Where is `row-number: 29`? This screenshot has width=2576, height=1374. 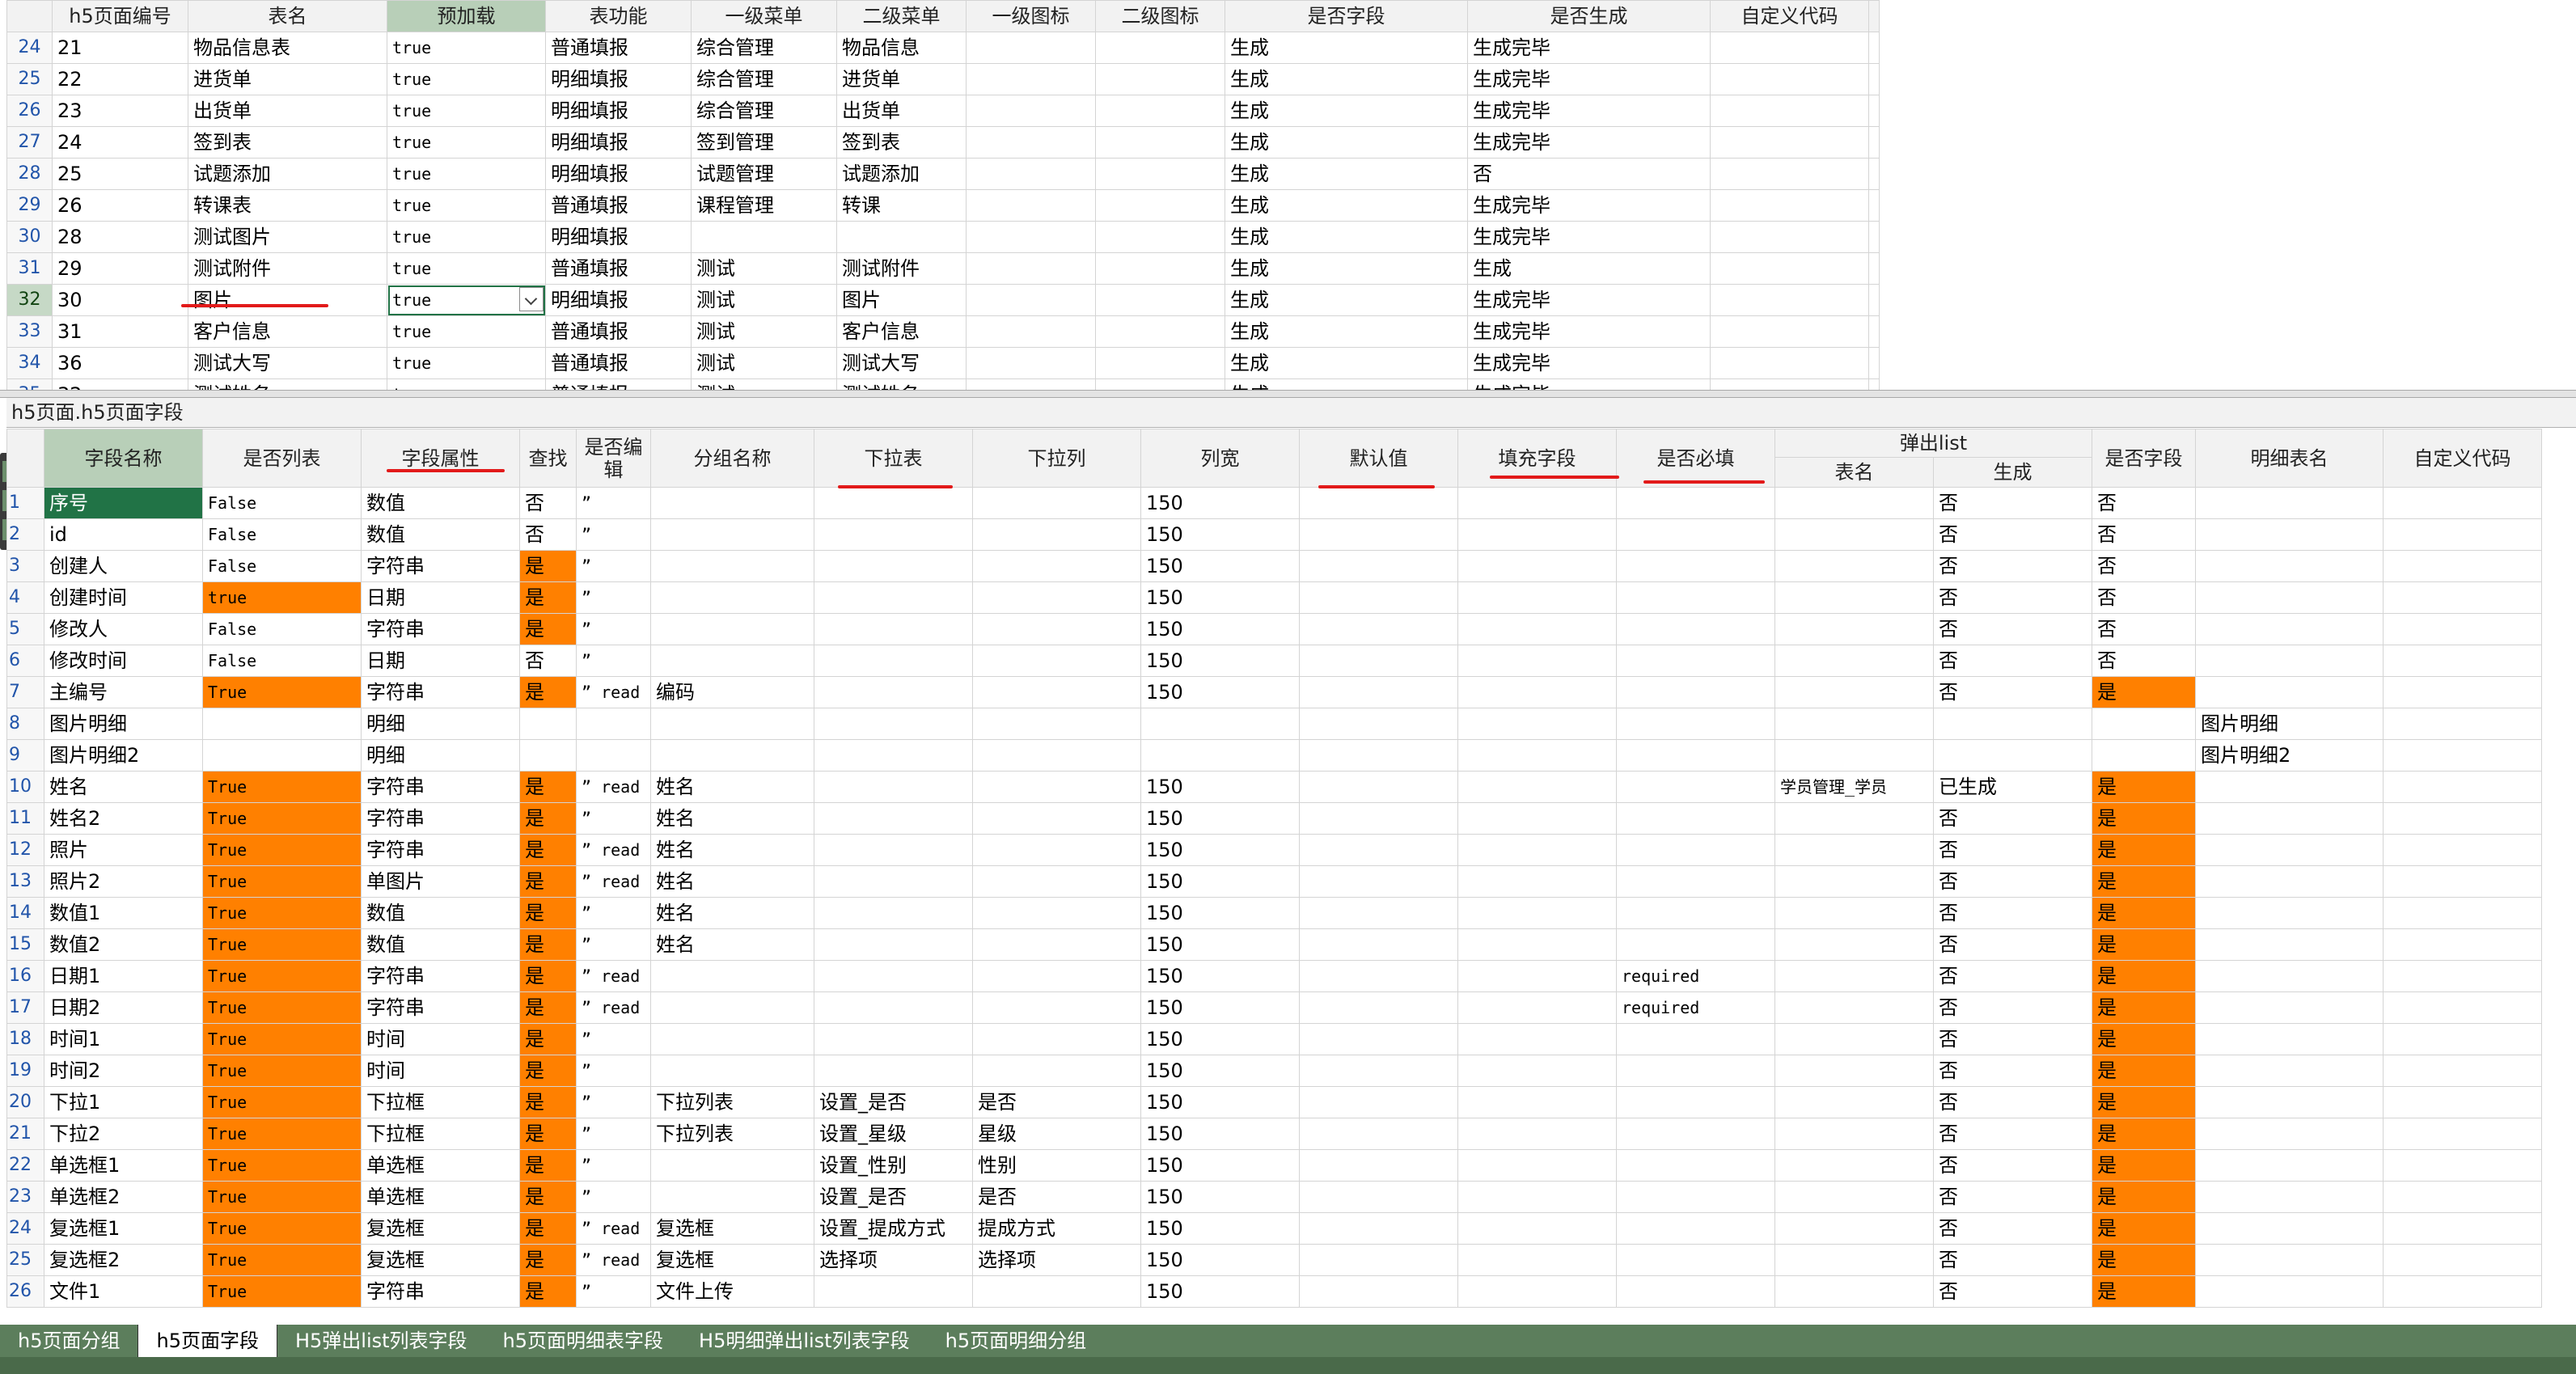
row-number: 29 is located at coordinates (29, 205).